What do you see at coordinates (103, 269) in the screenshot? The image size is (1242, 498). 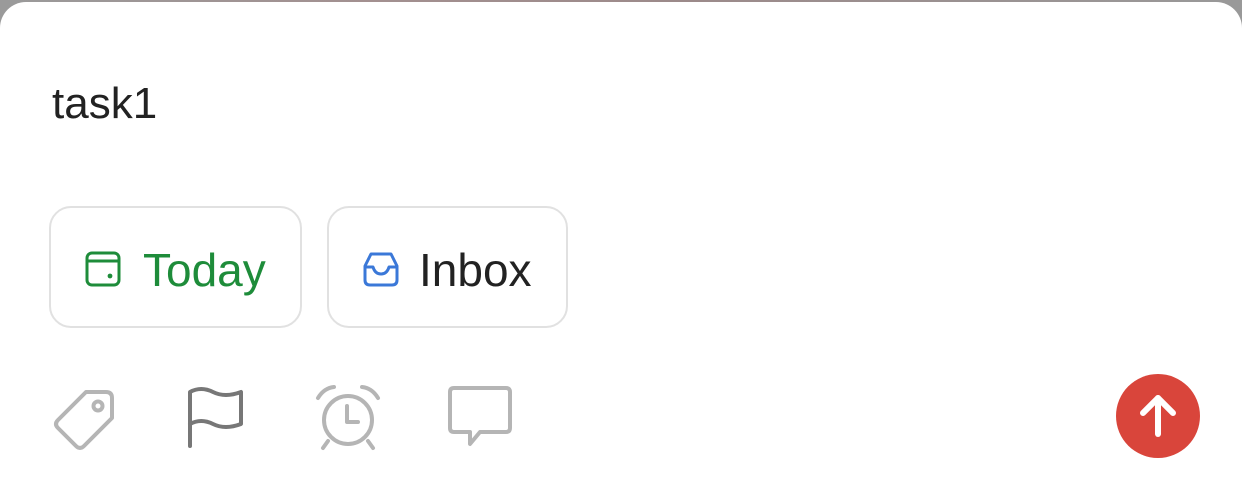 I see `calendar-today-icon` at bounding box center [103, 269].